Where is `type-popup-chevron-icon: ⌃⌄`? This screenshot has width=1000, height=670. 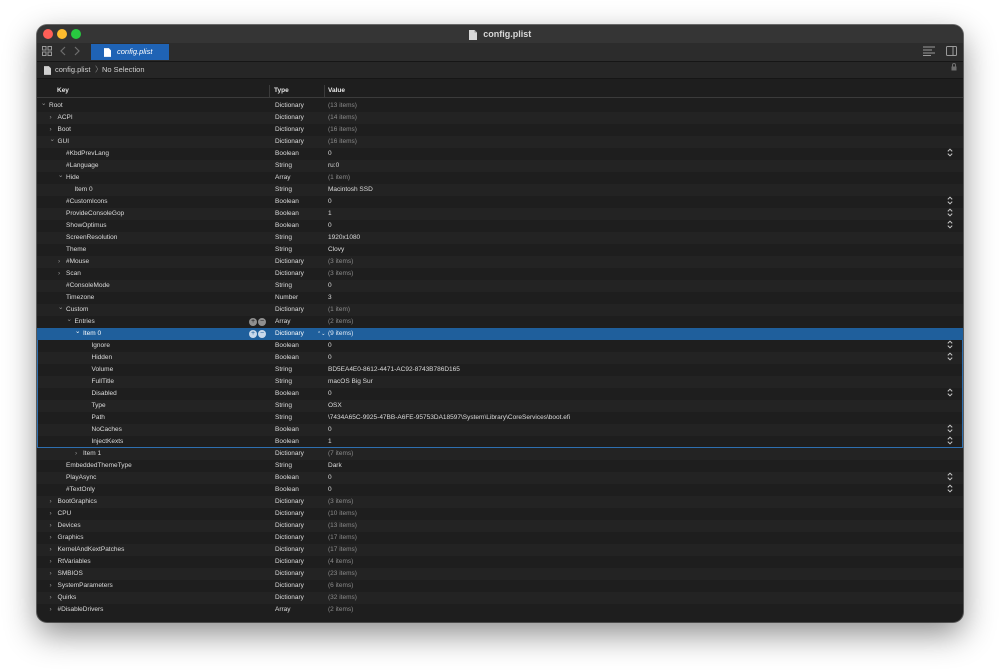
type-popup-chevron-icon: ⌃⌄ is located at coordinates (321, 334).